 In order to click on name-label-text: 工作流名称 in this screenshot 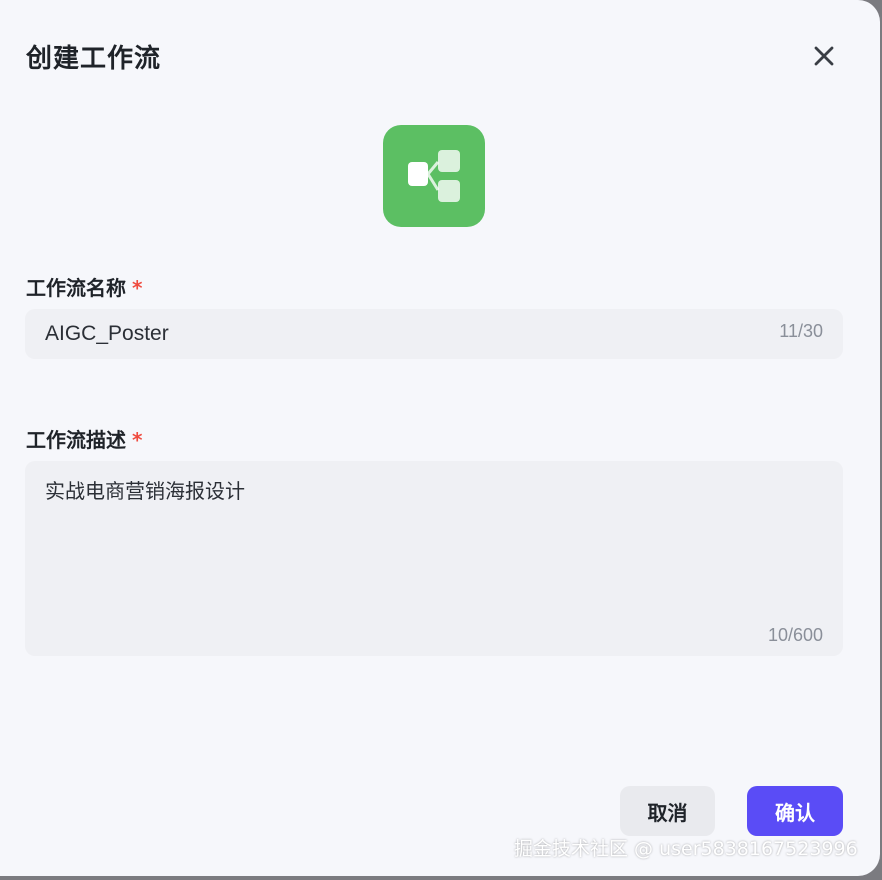, I will do `click(76, 288)`.